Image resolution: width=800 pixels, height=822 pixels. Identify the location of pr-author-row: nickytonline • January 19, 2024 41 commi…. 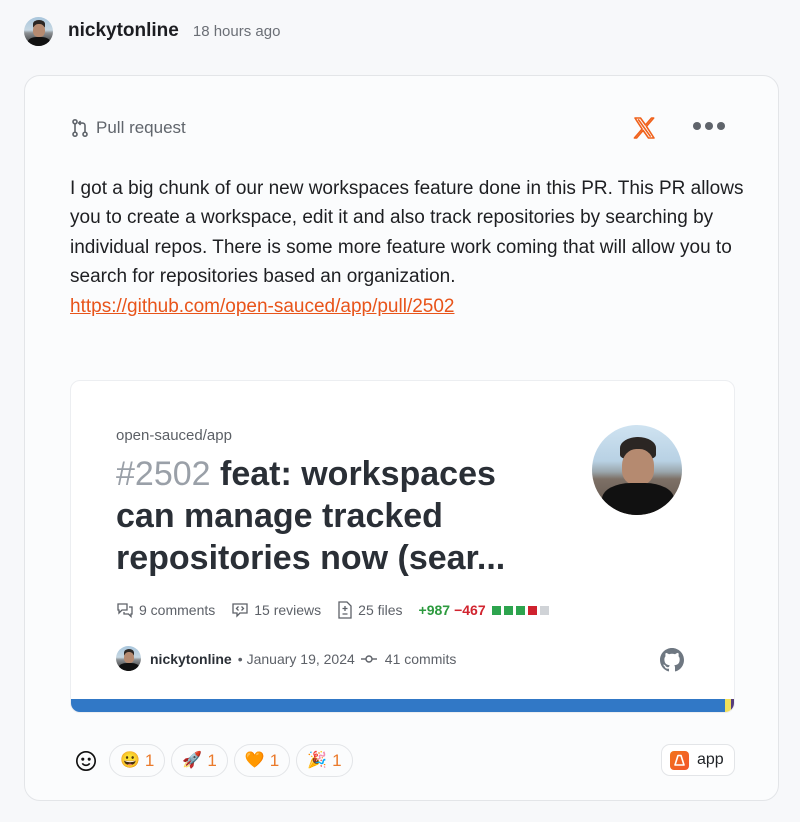
(286, 658).